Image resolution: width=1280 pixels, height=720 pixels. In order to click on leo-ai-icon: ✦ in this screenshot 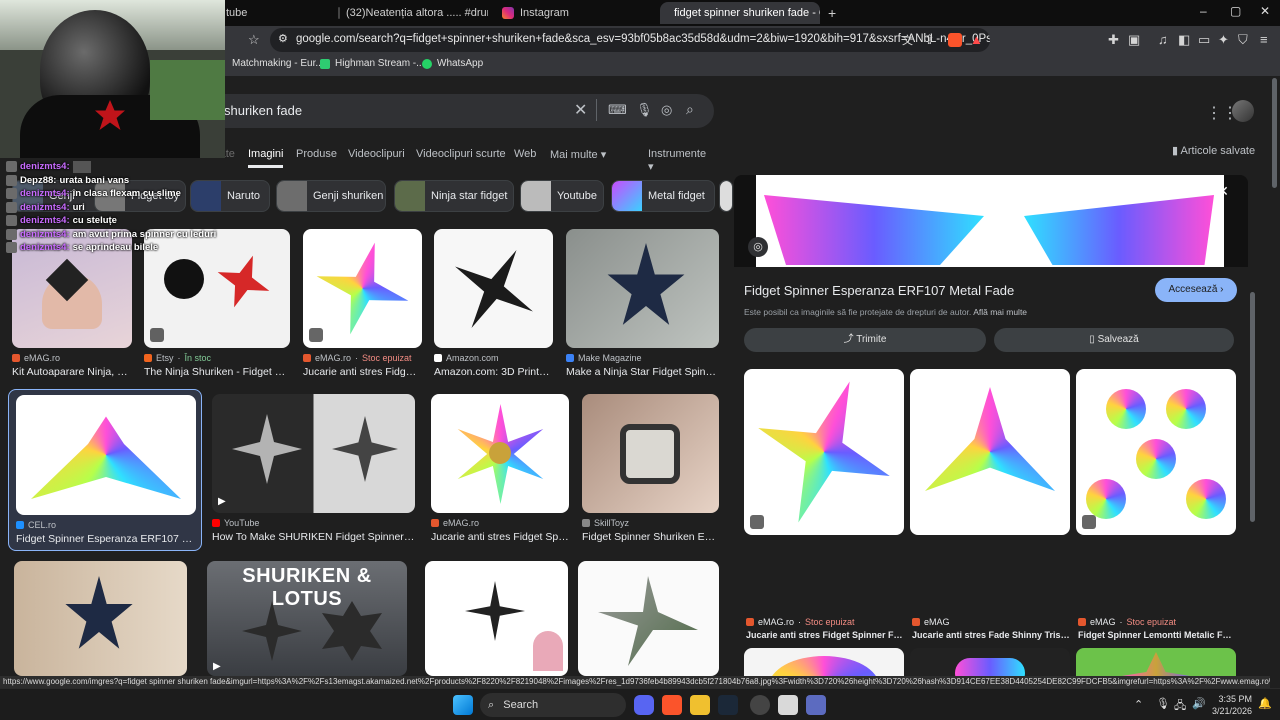, I will do `click(1223, 40)`.